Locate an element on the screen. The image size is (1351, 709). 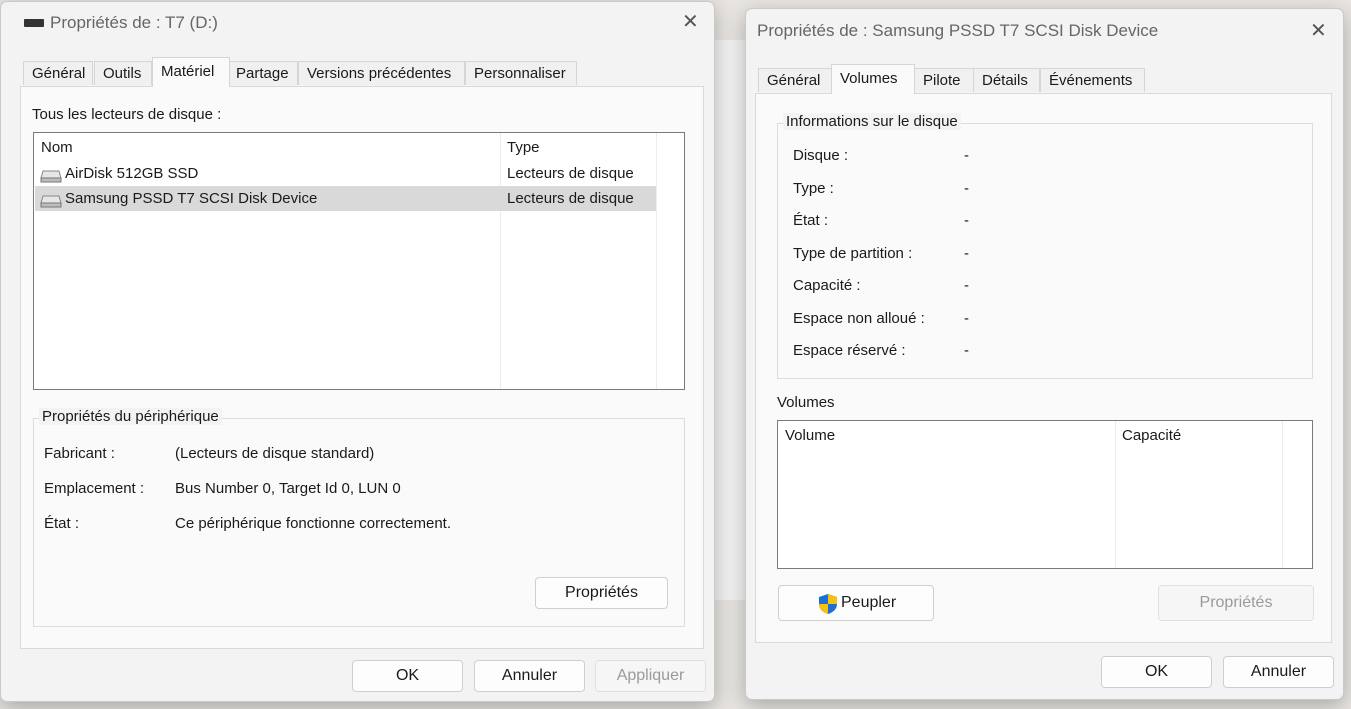
capacity-label: Capacité : is located at coordinates (827, 285).